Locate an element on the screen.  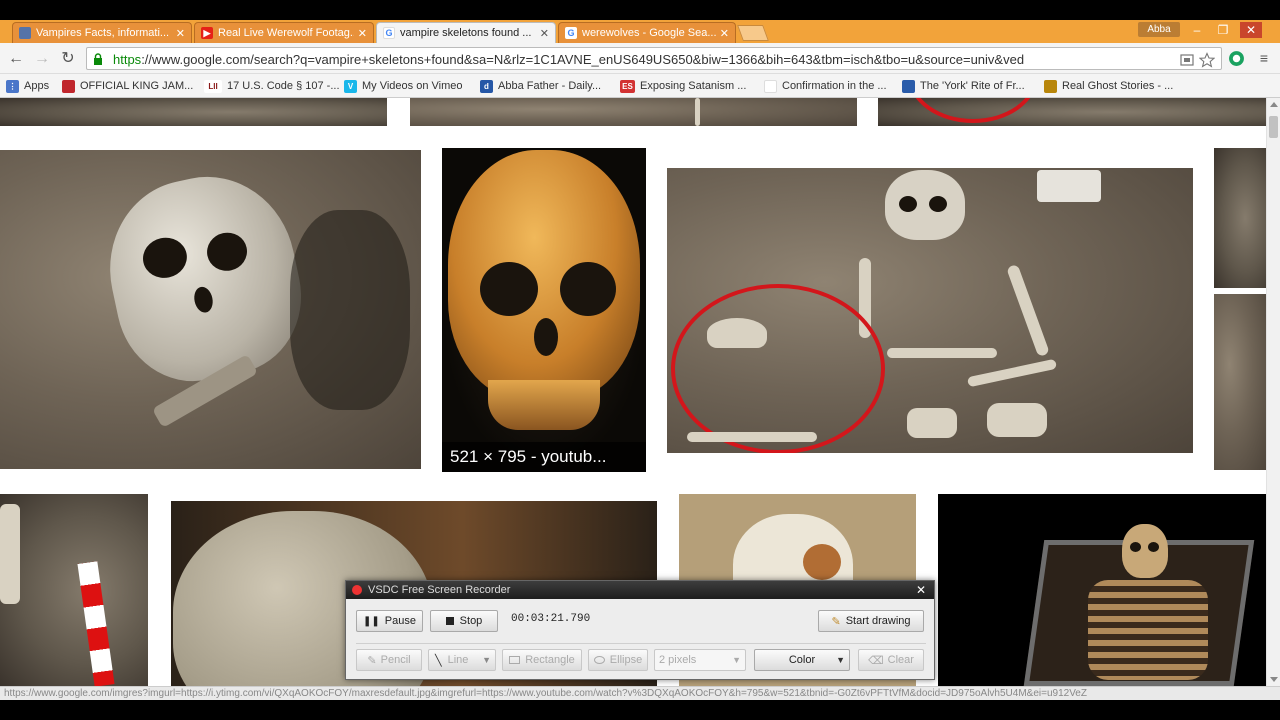
elapsed-time: 00:03:21.790 is located at coordinates (551, 619).